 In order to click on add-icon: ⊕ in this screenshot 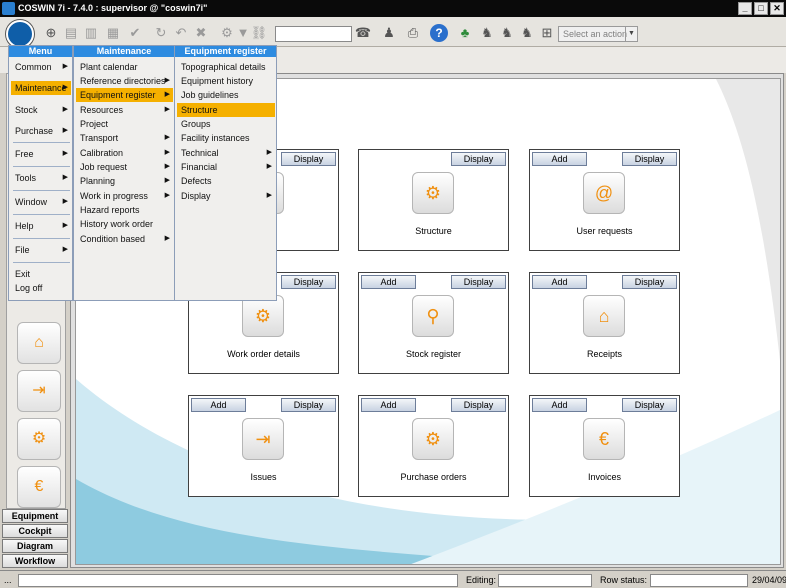, I will do `click(51, 33)`.